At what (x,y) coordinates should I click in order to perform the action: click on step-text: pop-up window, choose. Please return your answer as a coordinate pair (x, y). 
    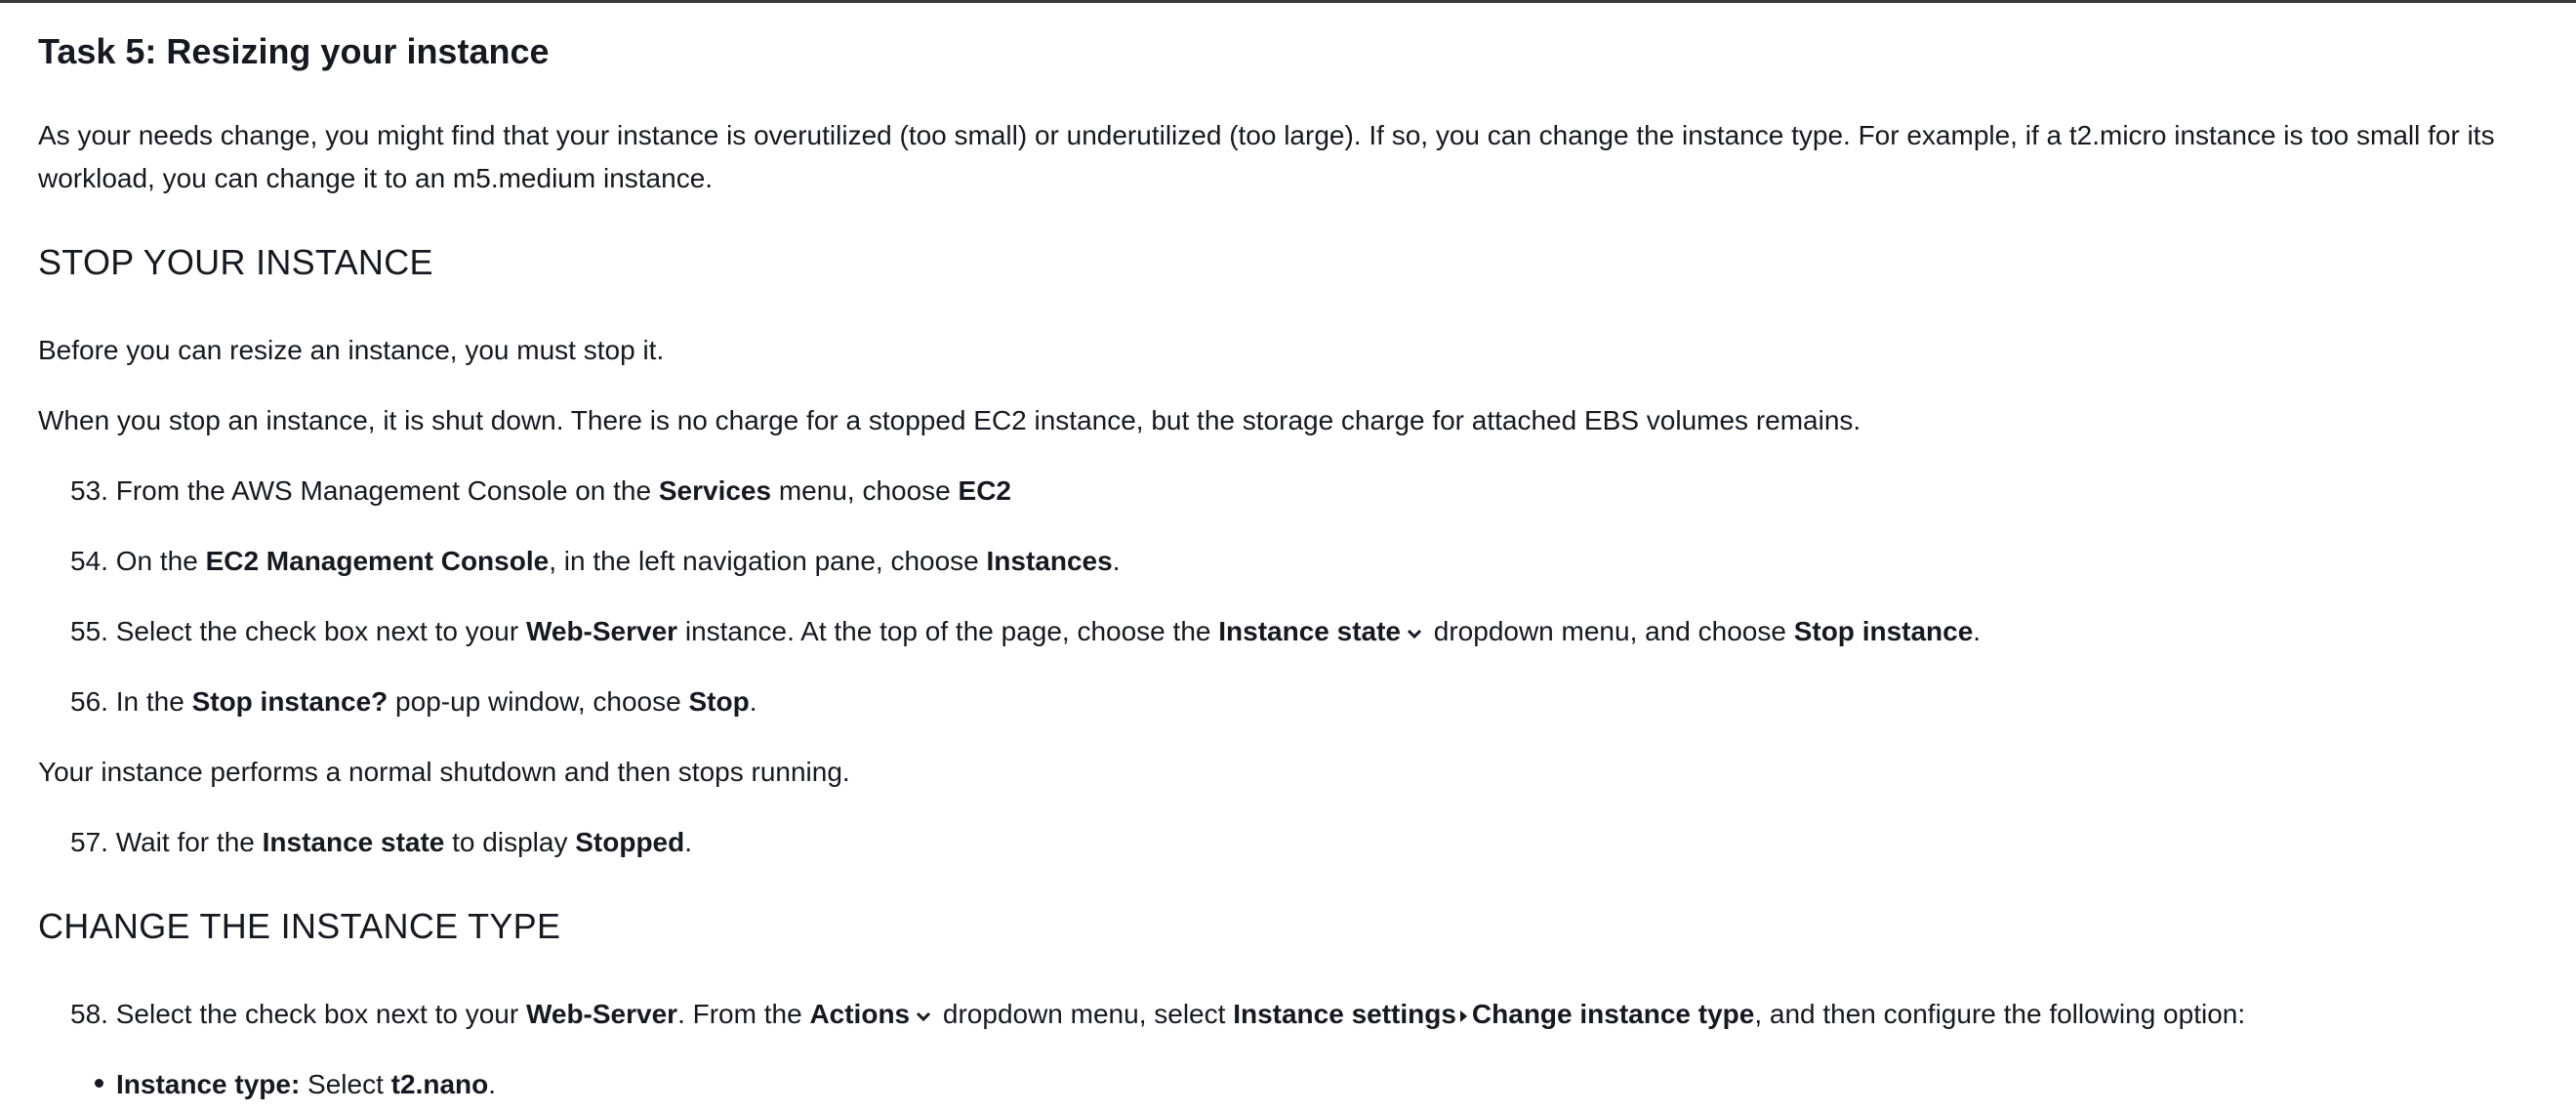
    Looking at the image, I should click on (538, 701).